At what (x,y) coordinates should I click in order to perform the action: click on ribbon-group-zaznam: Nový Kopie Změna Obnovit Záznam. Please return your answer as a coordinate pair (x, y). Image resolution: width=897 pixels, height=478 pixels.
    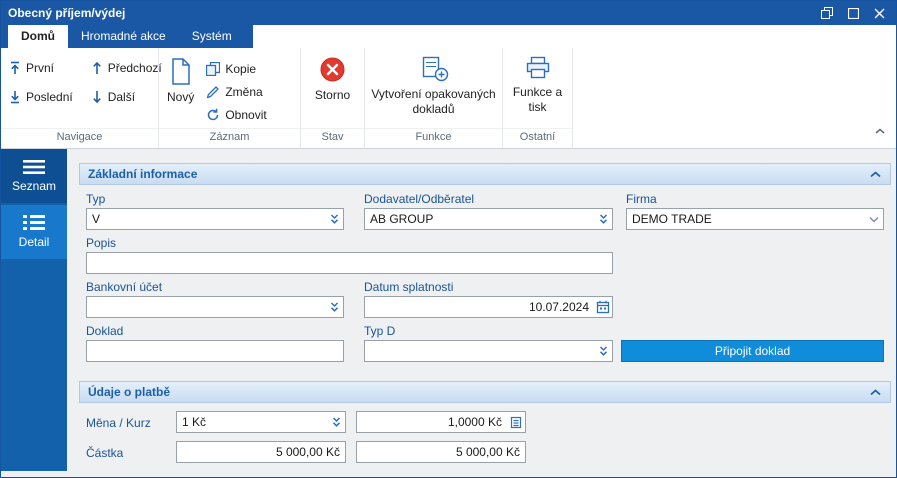
    Looking at the image, I should click on (230, 98).